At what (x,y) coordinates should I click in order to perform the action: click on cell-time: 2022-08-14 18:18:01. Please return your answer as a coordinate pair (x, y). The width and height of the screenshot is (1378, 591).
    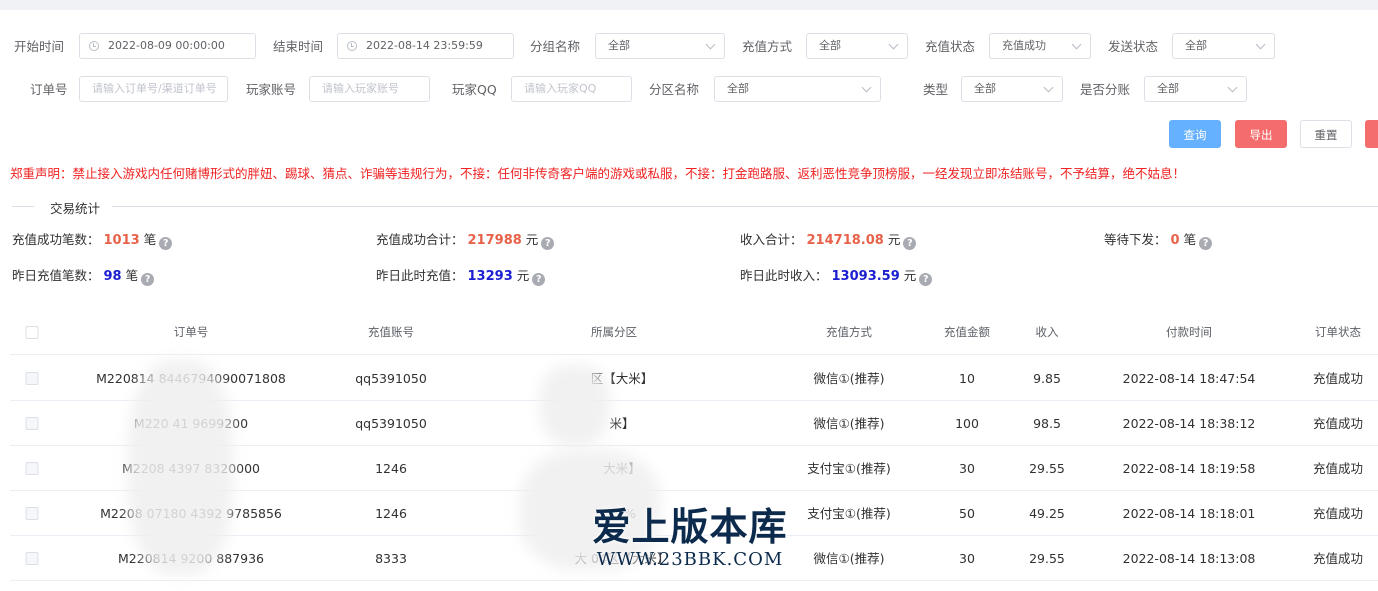
    Looking at the image, I should click on (1189, 513).